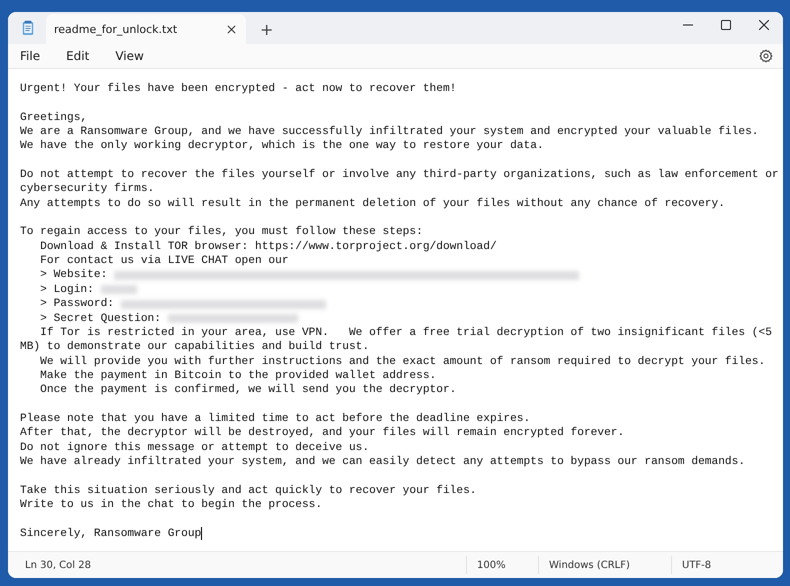 The width and height of the screenshot is (790, 586). Describe the element at coordinates (502, 565) in the screenshot. I see `zoom-level: 100%` at that location.